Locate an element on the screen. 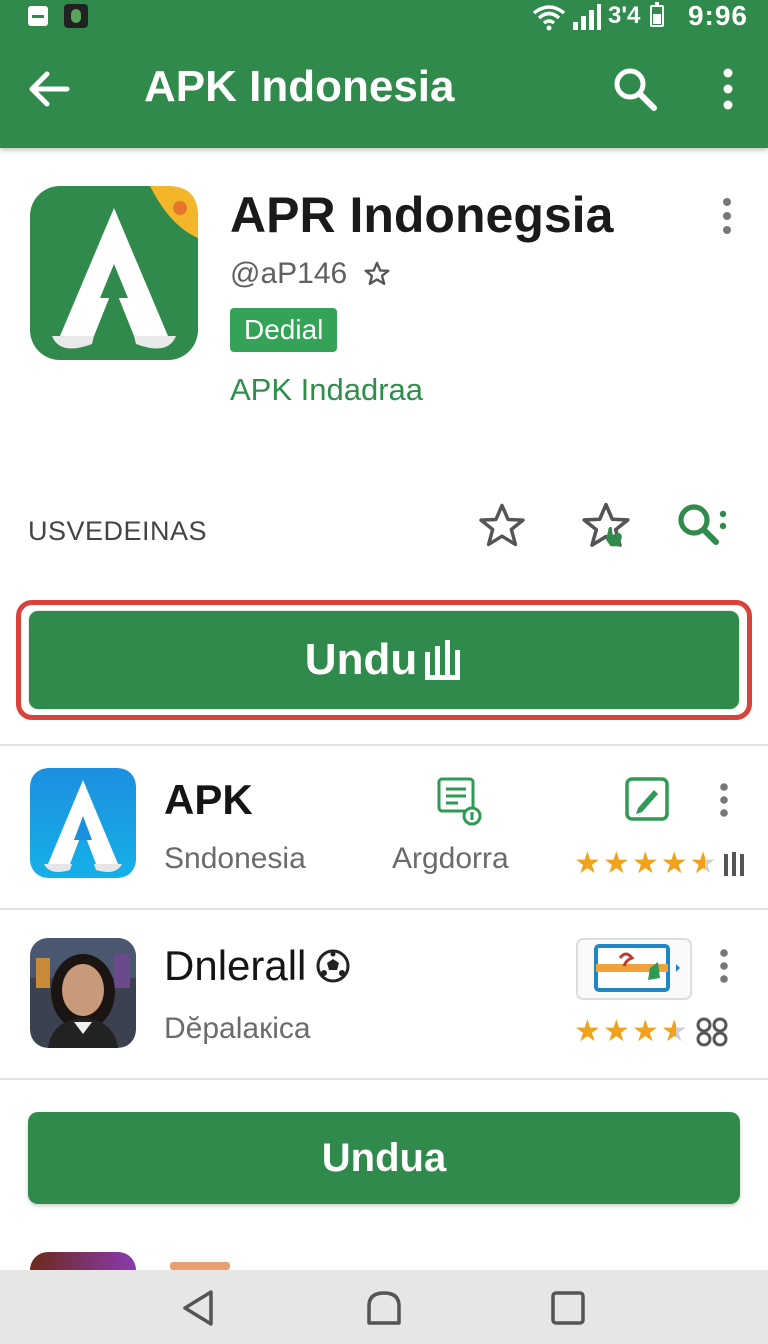  rate-button is located at coordinates (606, 526).